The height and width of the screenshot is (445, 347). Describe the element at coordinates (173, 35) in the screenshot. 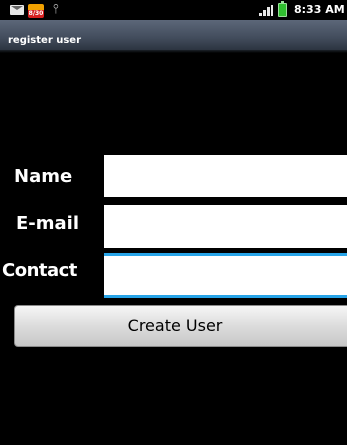

I see `title-bar: register user` at that location.